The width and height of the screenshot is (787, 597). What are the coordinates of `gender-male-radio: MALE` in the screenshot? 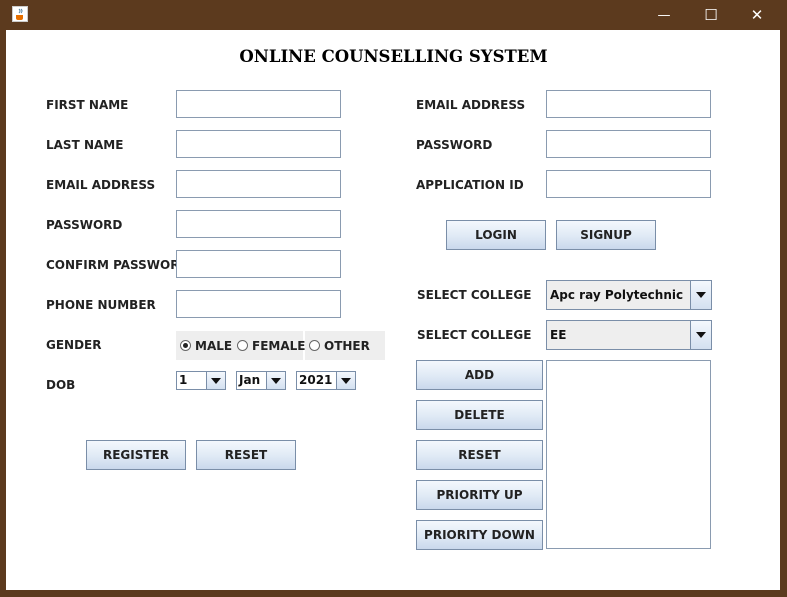 It's located at (206, 345).